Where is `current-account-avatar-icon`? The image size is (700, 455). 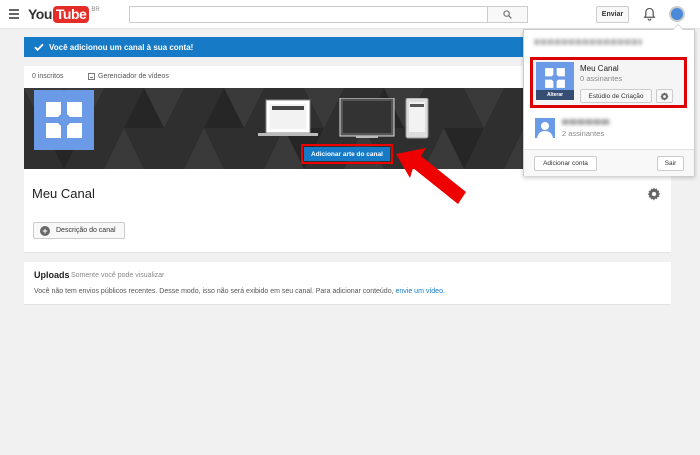
current-account-avatar-icon is located at coordinates (555, 78).